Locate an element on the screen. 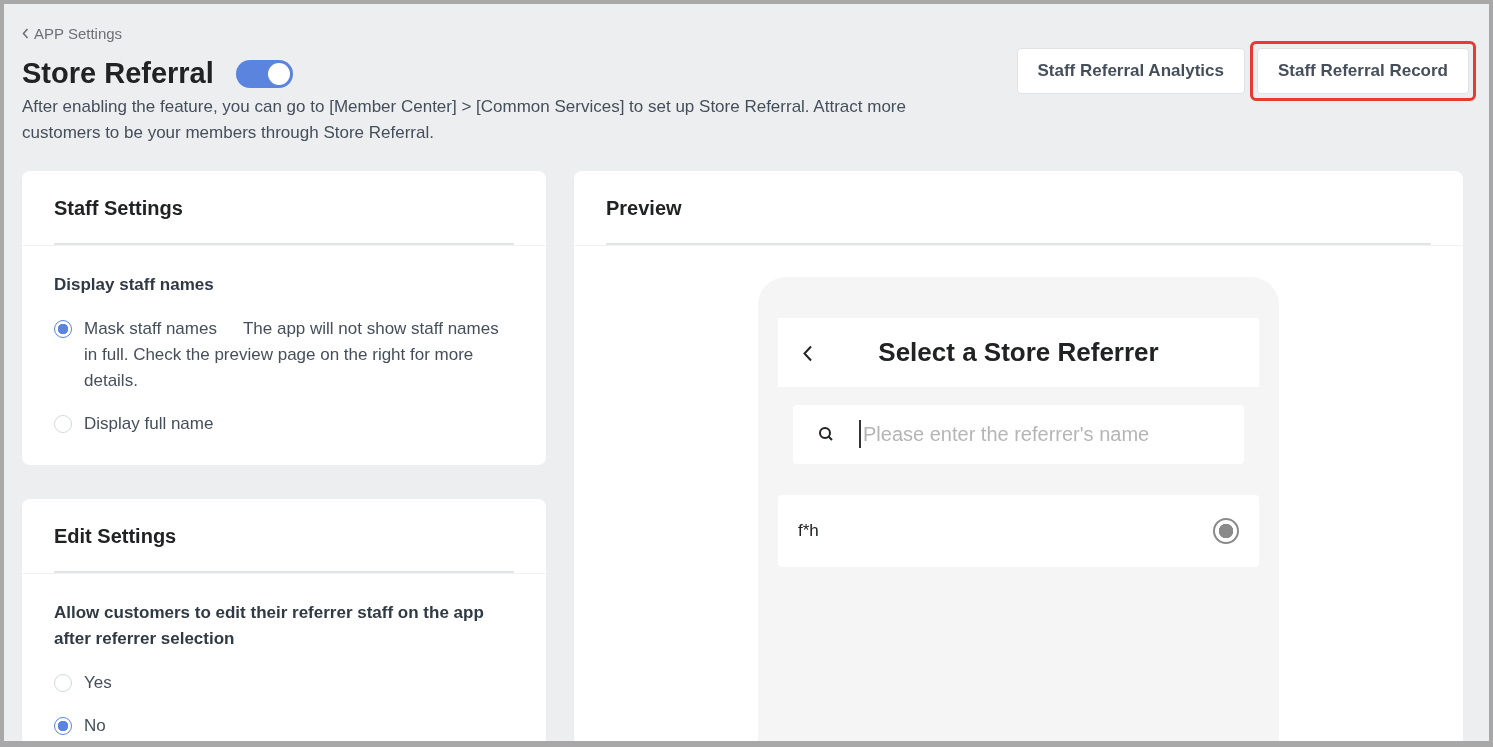  chevron-left-icon is located at coordinates (25, 33).